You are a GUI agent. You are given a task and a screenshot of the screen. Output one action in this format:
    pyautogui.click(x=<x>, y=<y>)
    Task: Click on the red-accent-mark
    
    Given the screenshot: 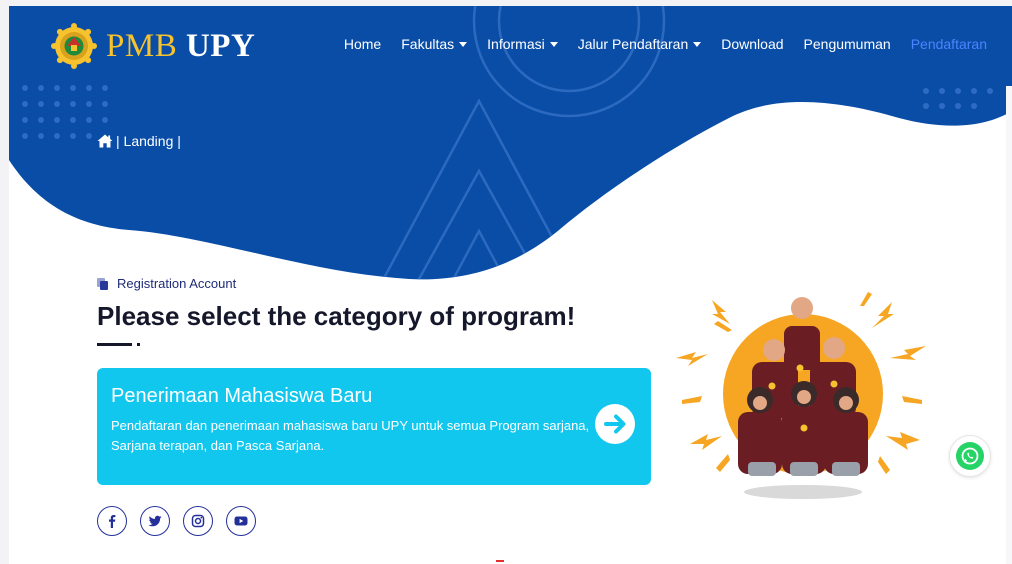 What is the action you would take?
    pyautogui.click(x=500, y=561)
    